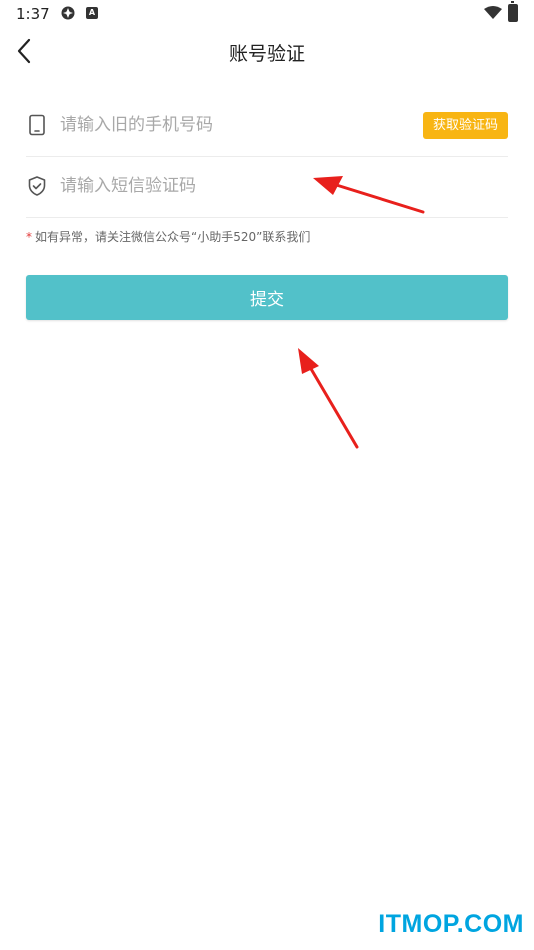 The image size is (534, 950). What do you see at coordinates (37, 186) in the screenshot?
I see `shield-check-icon` at bounding box center [37, 186].